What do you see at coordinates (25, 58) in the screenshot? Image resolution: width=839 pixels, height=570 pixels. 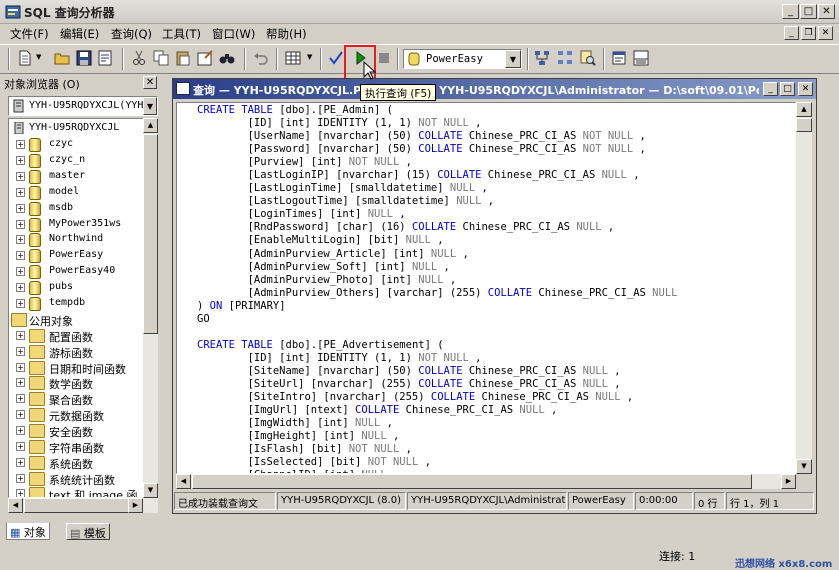 I see `new-query-icon` at bounding box center [25, 58].